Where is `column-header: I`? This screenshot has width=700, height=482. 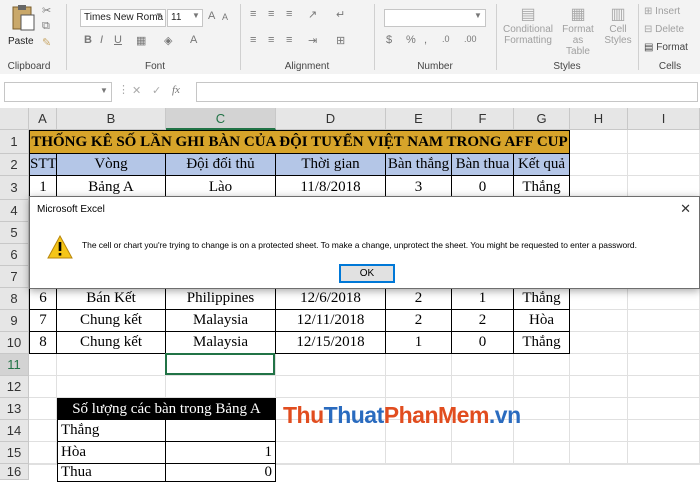 column-header: I is located at coordinates (664, 119).